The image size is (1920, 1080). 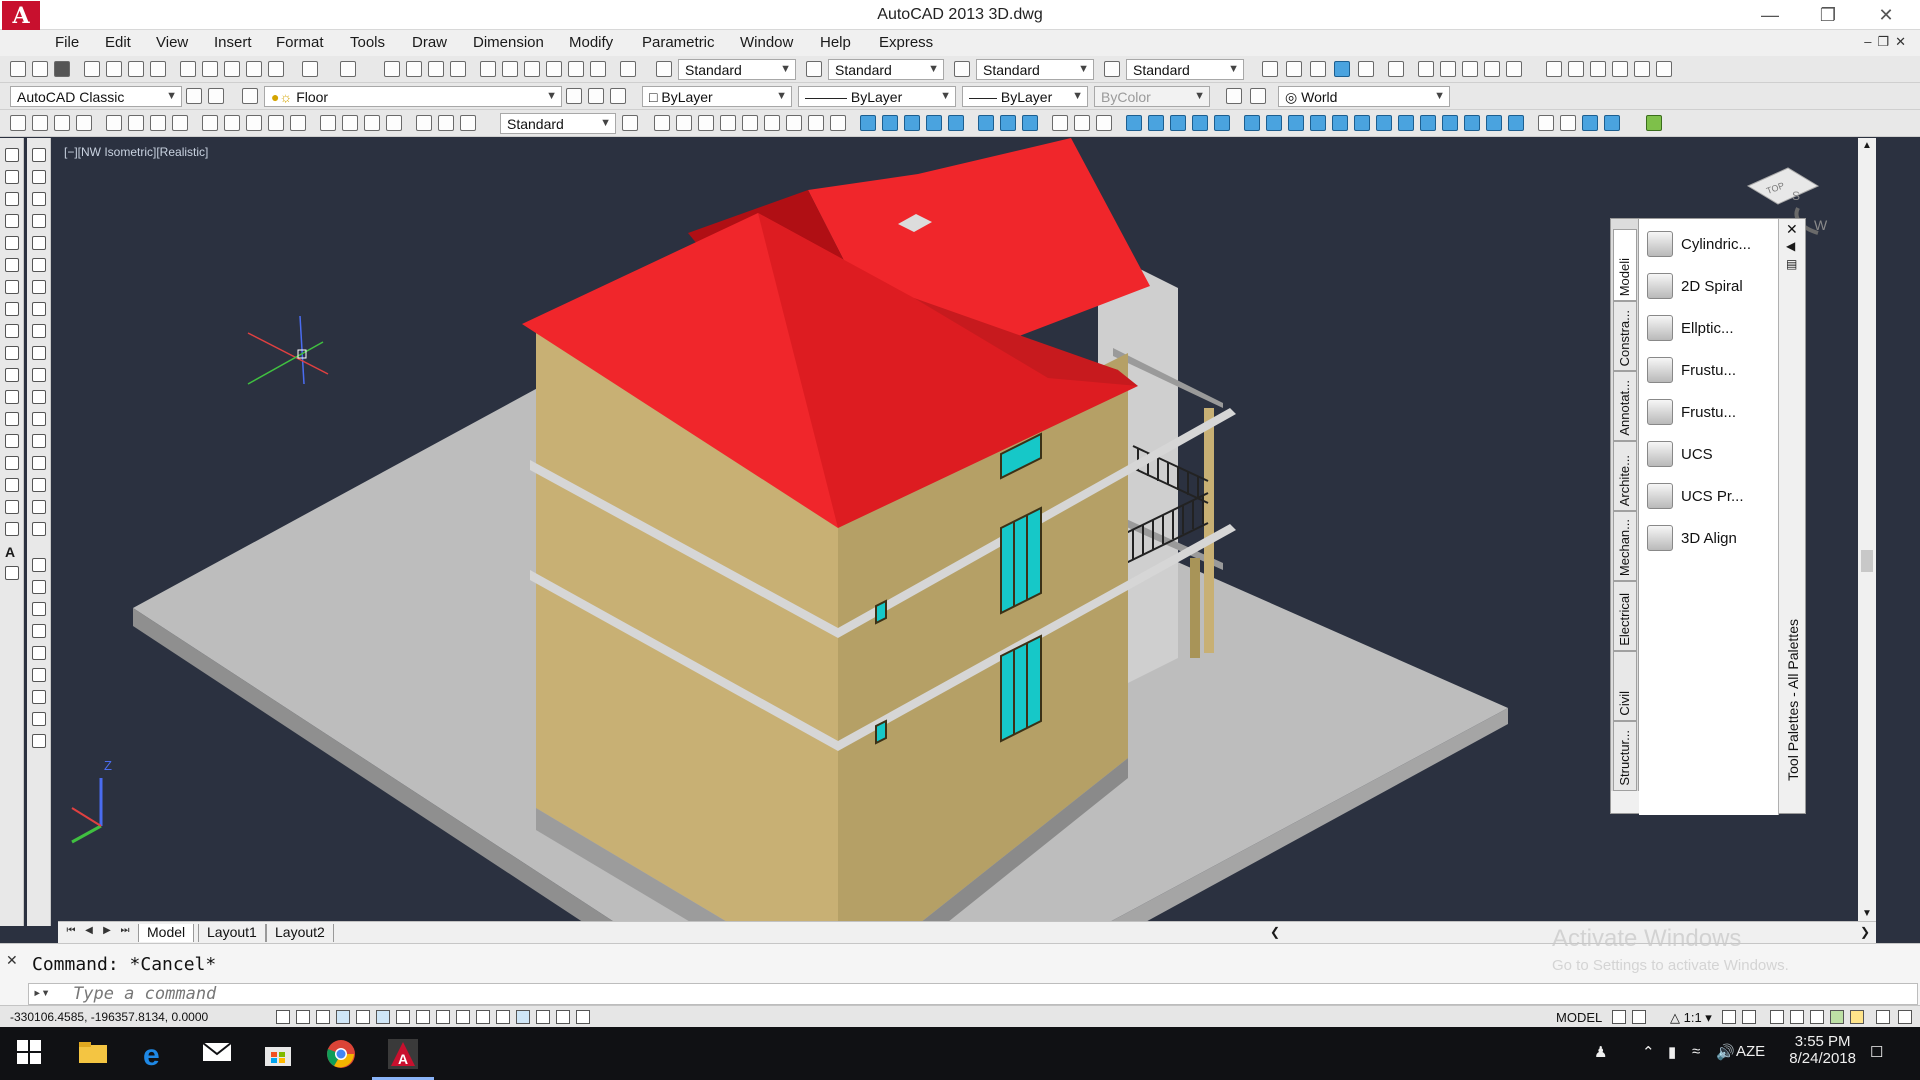 What do you see at coordinates (158, 69) in the screenshot?
I see `3d-print-icon` at bounding box center [158, 69].